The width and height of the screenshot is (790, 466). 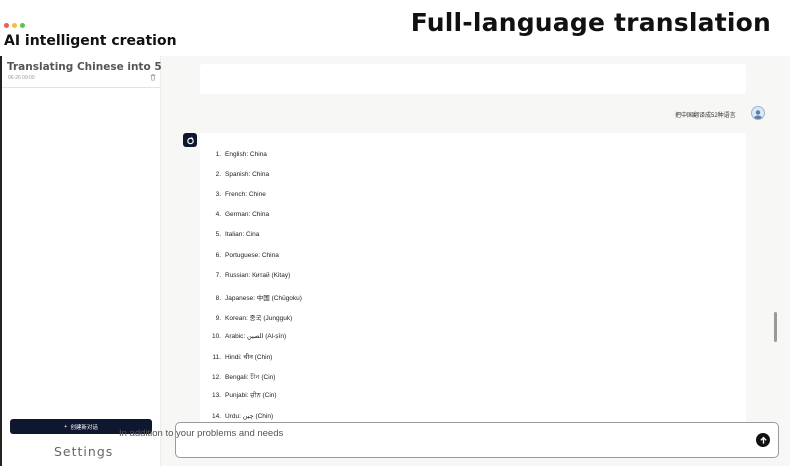 What do you see at coordinates (247, 175) in the screenshot?
I see `item-text: Spanish: China` at bounding box center [247, 175].